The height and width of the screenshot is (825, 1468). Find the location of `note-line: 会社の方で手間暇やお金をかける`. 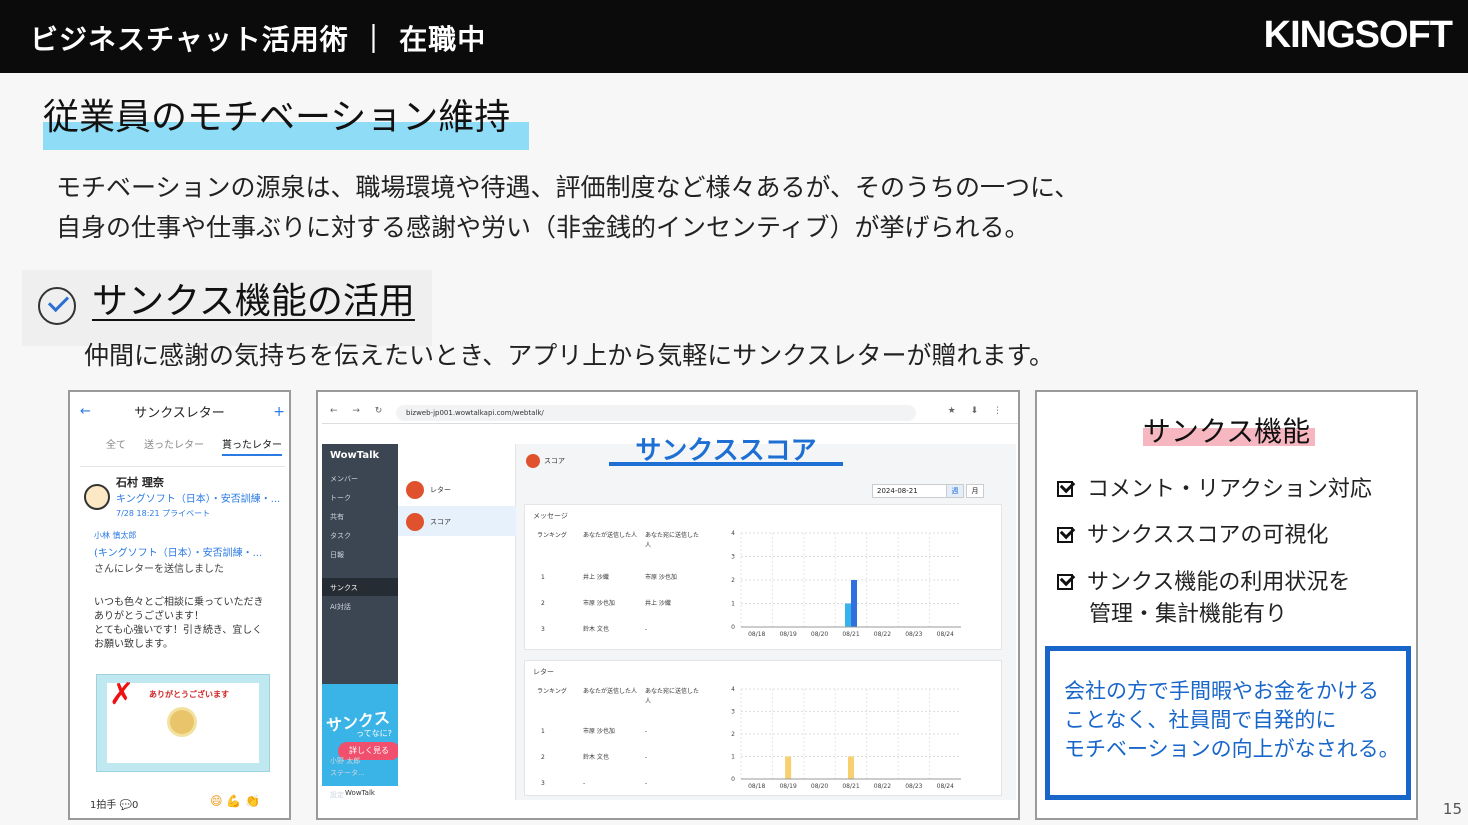

note-line: 会社の方で手間暇やお金をかける is located at coordinates (1221, 691).